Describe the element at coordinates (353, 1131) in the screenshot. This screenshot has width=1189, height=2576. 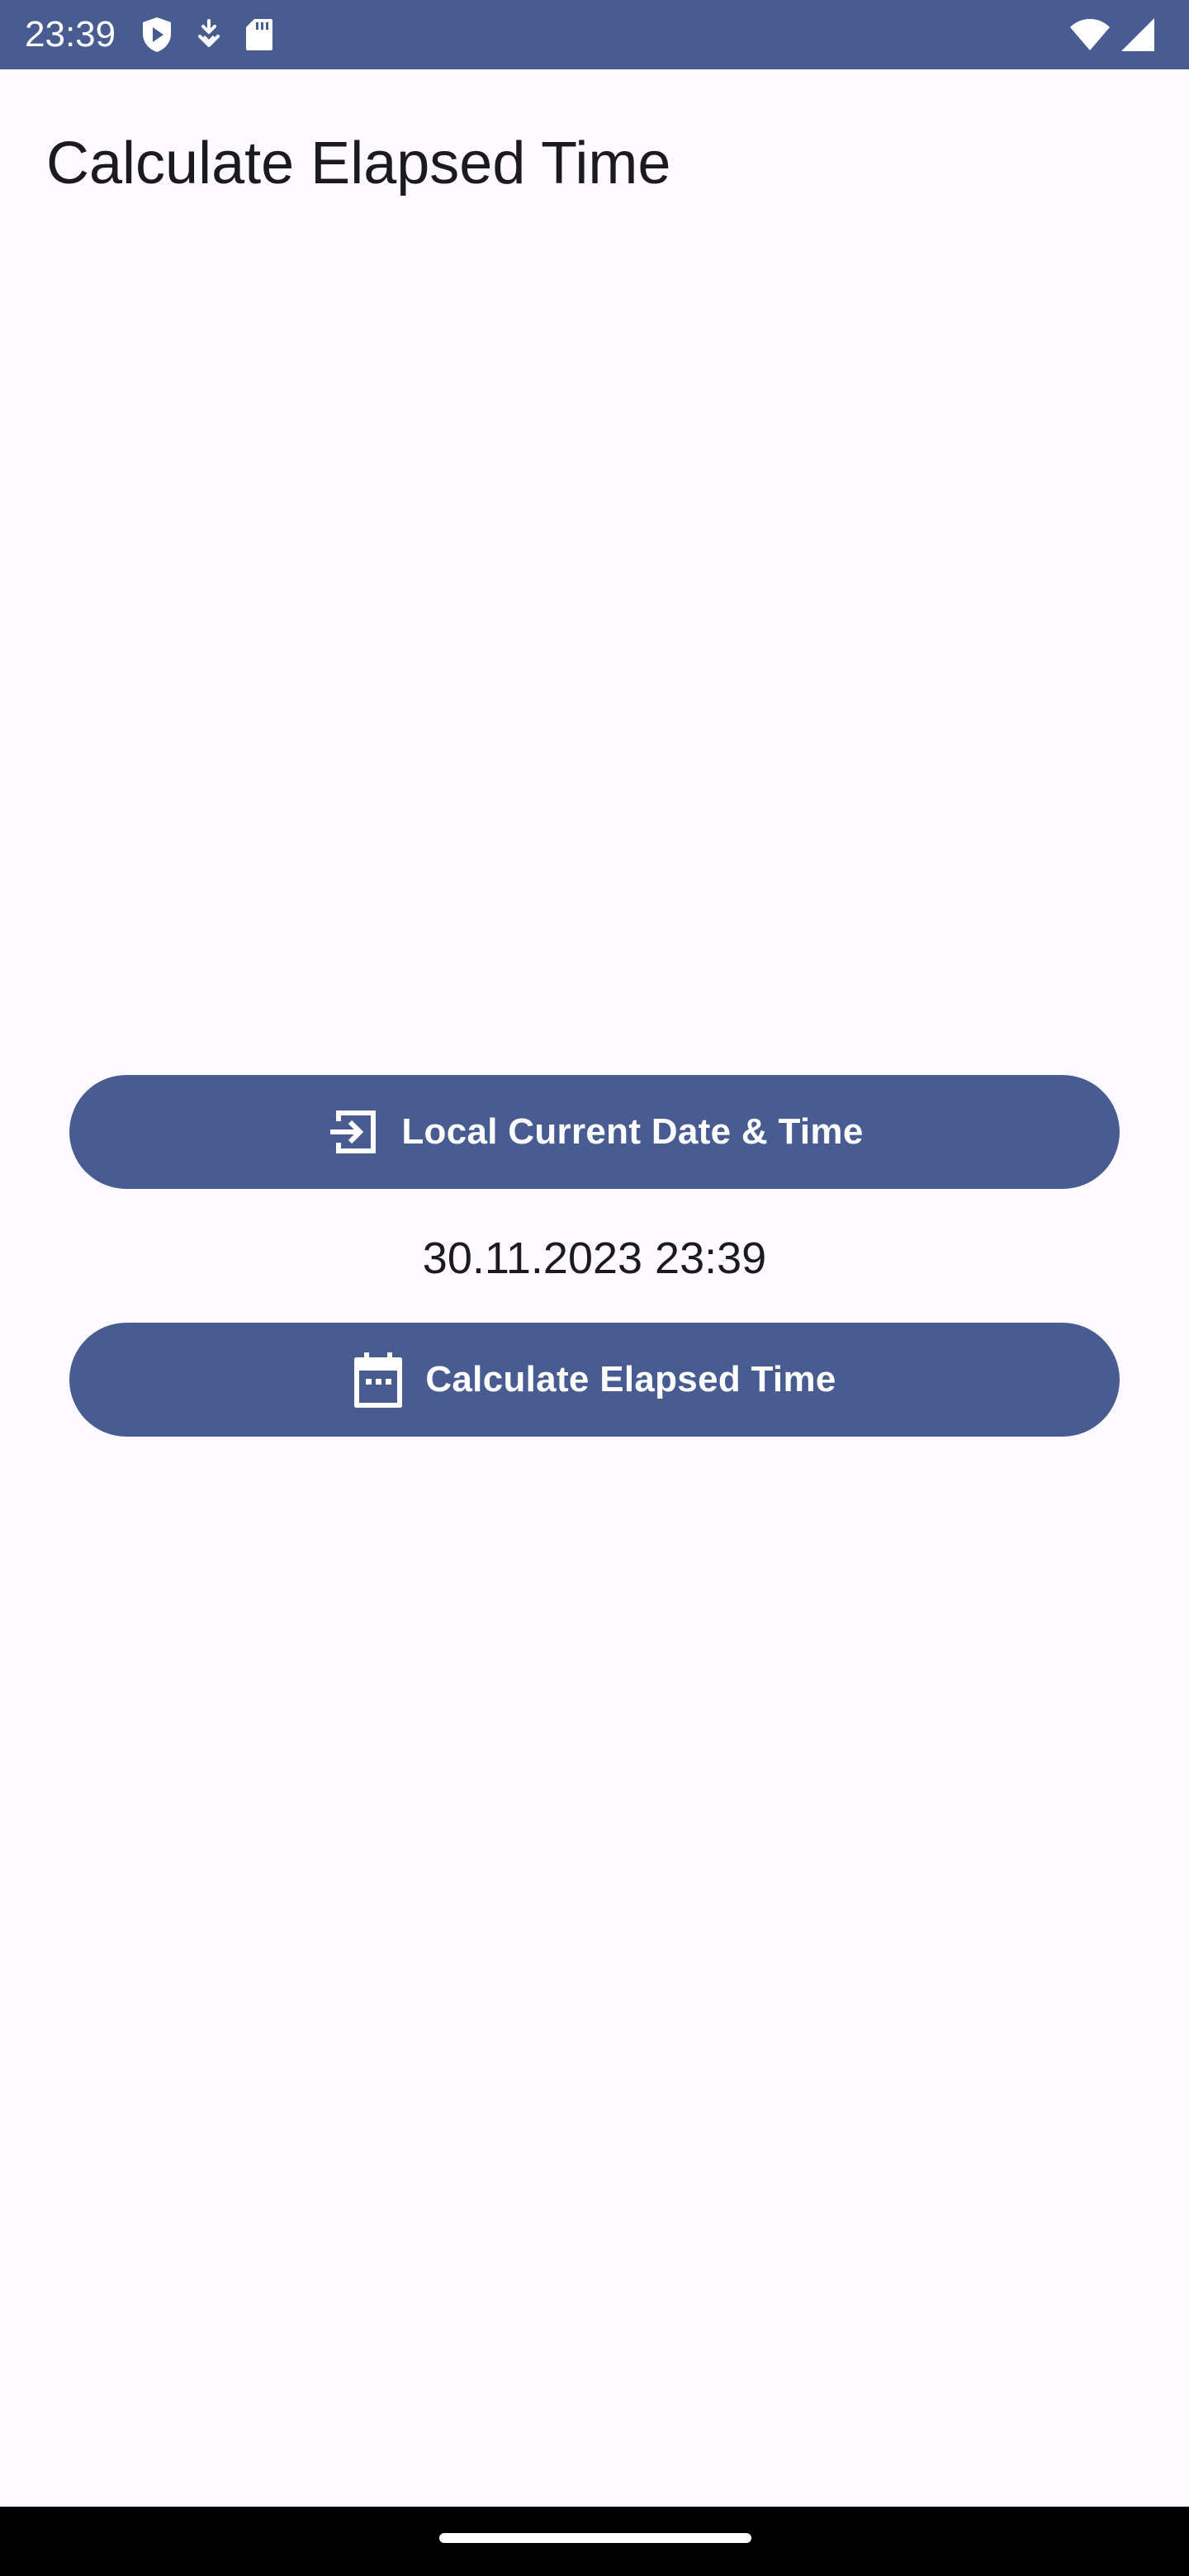
I see `login-arrow-icon` at that location.